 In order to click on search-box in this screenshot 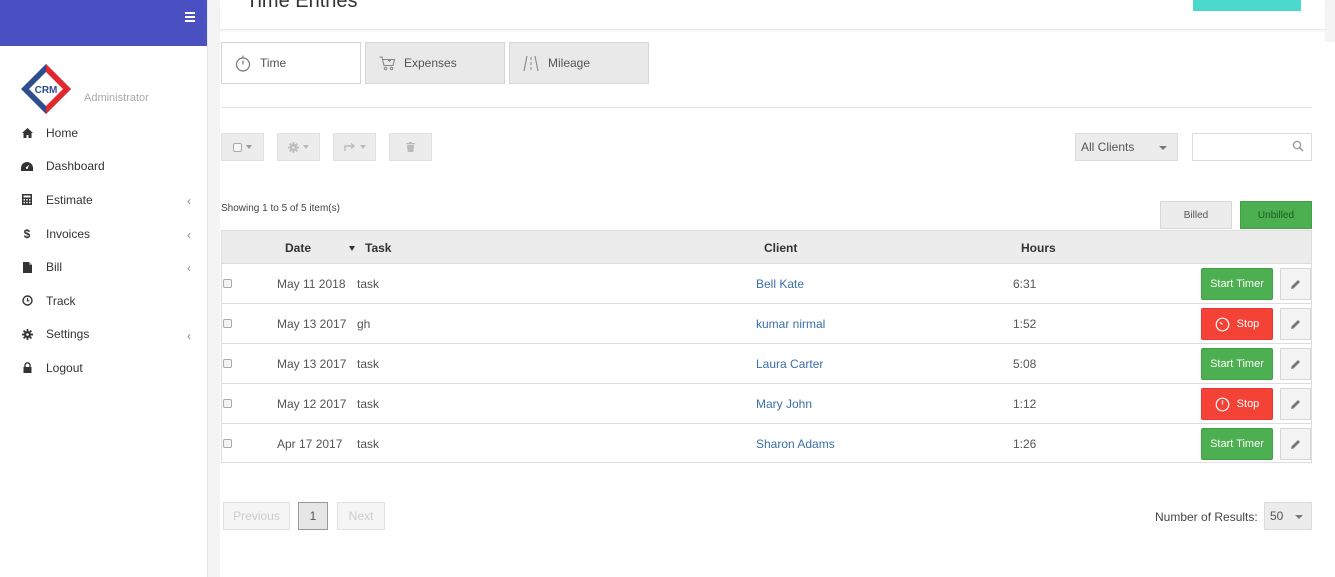, I will do `click(1252, 147)`.